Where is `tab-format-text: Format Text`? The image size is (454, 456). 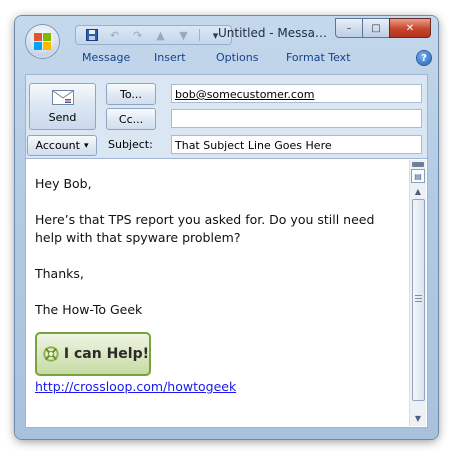 tab-format-text: Format Text is located at coordinates (318, 57).